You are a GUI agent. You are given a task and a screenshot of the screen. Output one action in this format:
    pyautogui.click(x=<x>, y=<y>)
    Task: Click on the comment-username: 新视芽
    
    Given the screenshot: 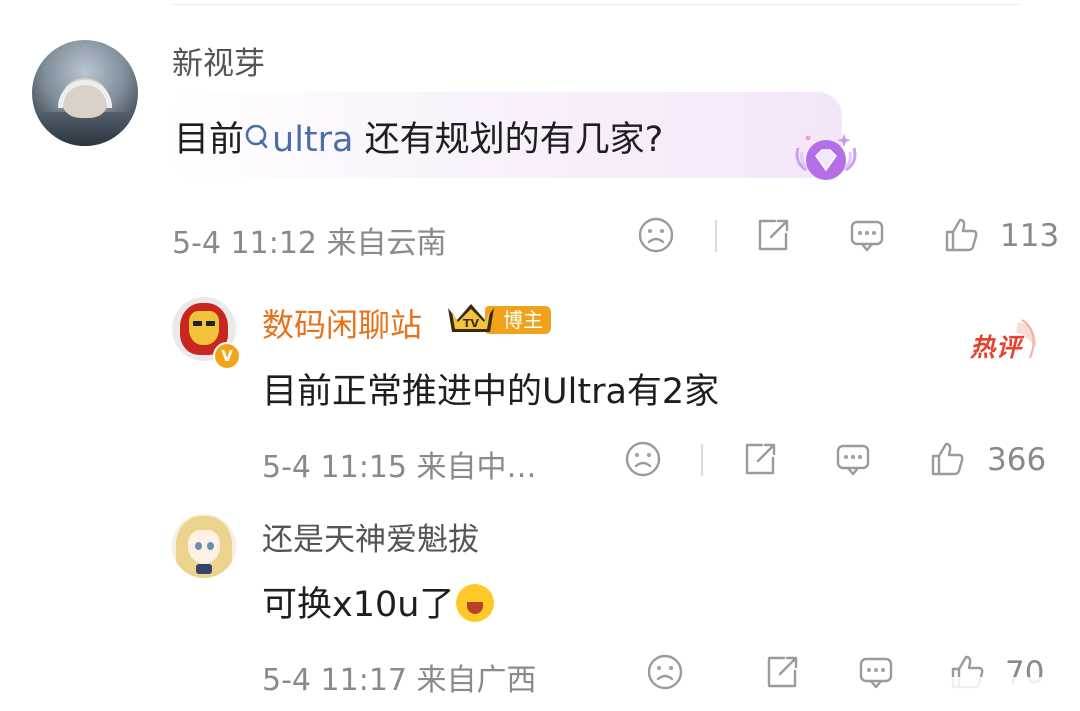 What is the action you would take?
    pyautogui.click(x=218, y=60)
    